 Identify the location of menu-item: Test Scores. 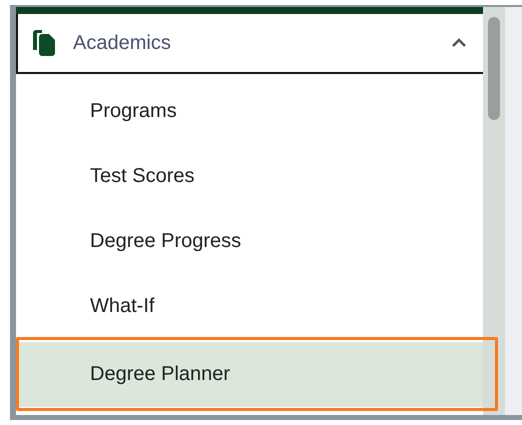
(249, 176).